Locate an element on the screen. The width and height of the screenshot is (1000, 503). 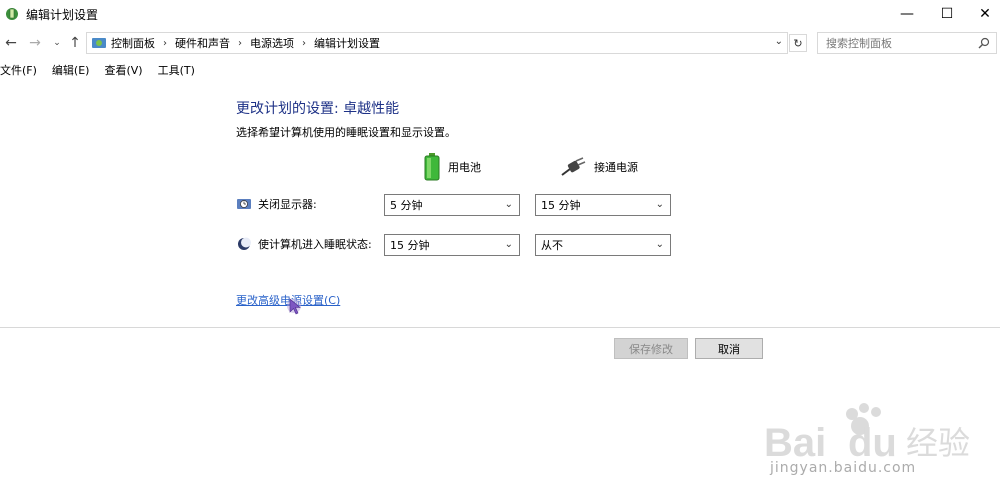
column-header-plugged-in: 接通电源 is located at coordinates (599, 167).